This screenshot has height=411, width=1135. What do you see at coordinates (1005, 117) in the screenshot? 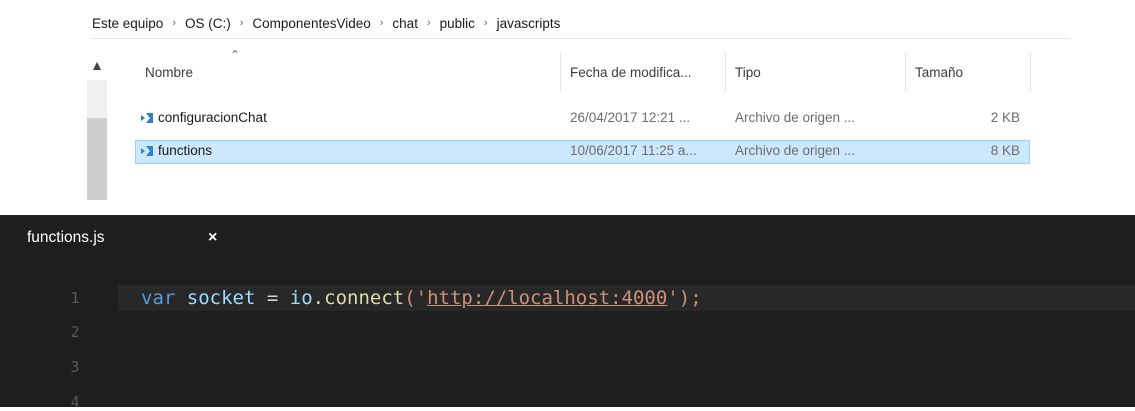
I see `file-size: 2 KB` at bounding box center [1005, 117].